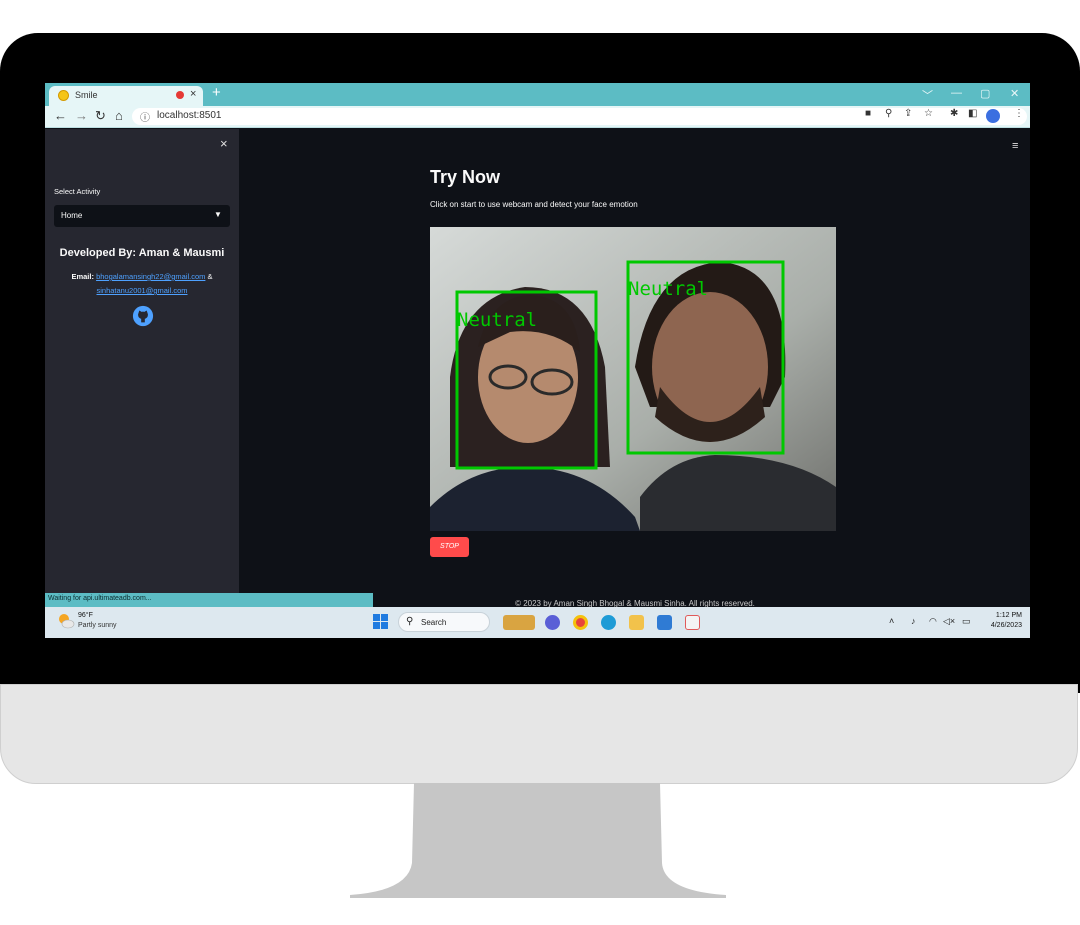 Image resolution: width=1080 pixels, height=925 pixels. What do you see at coordinates (85, 615) in the screenshot?
I see `weather-temp: 96°F` at bounding box center [85, 615].